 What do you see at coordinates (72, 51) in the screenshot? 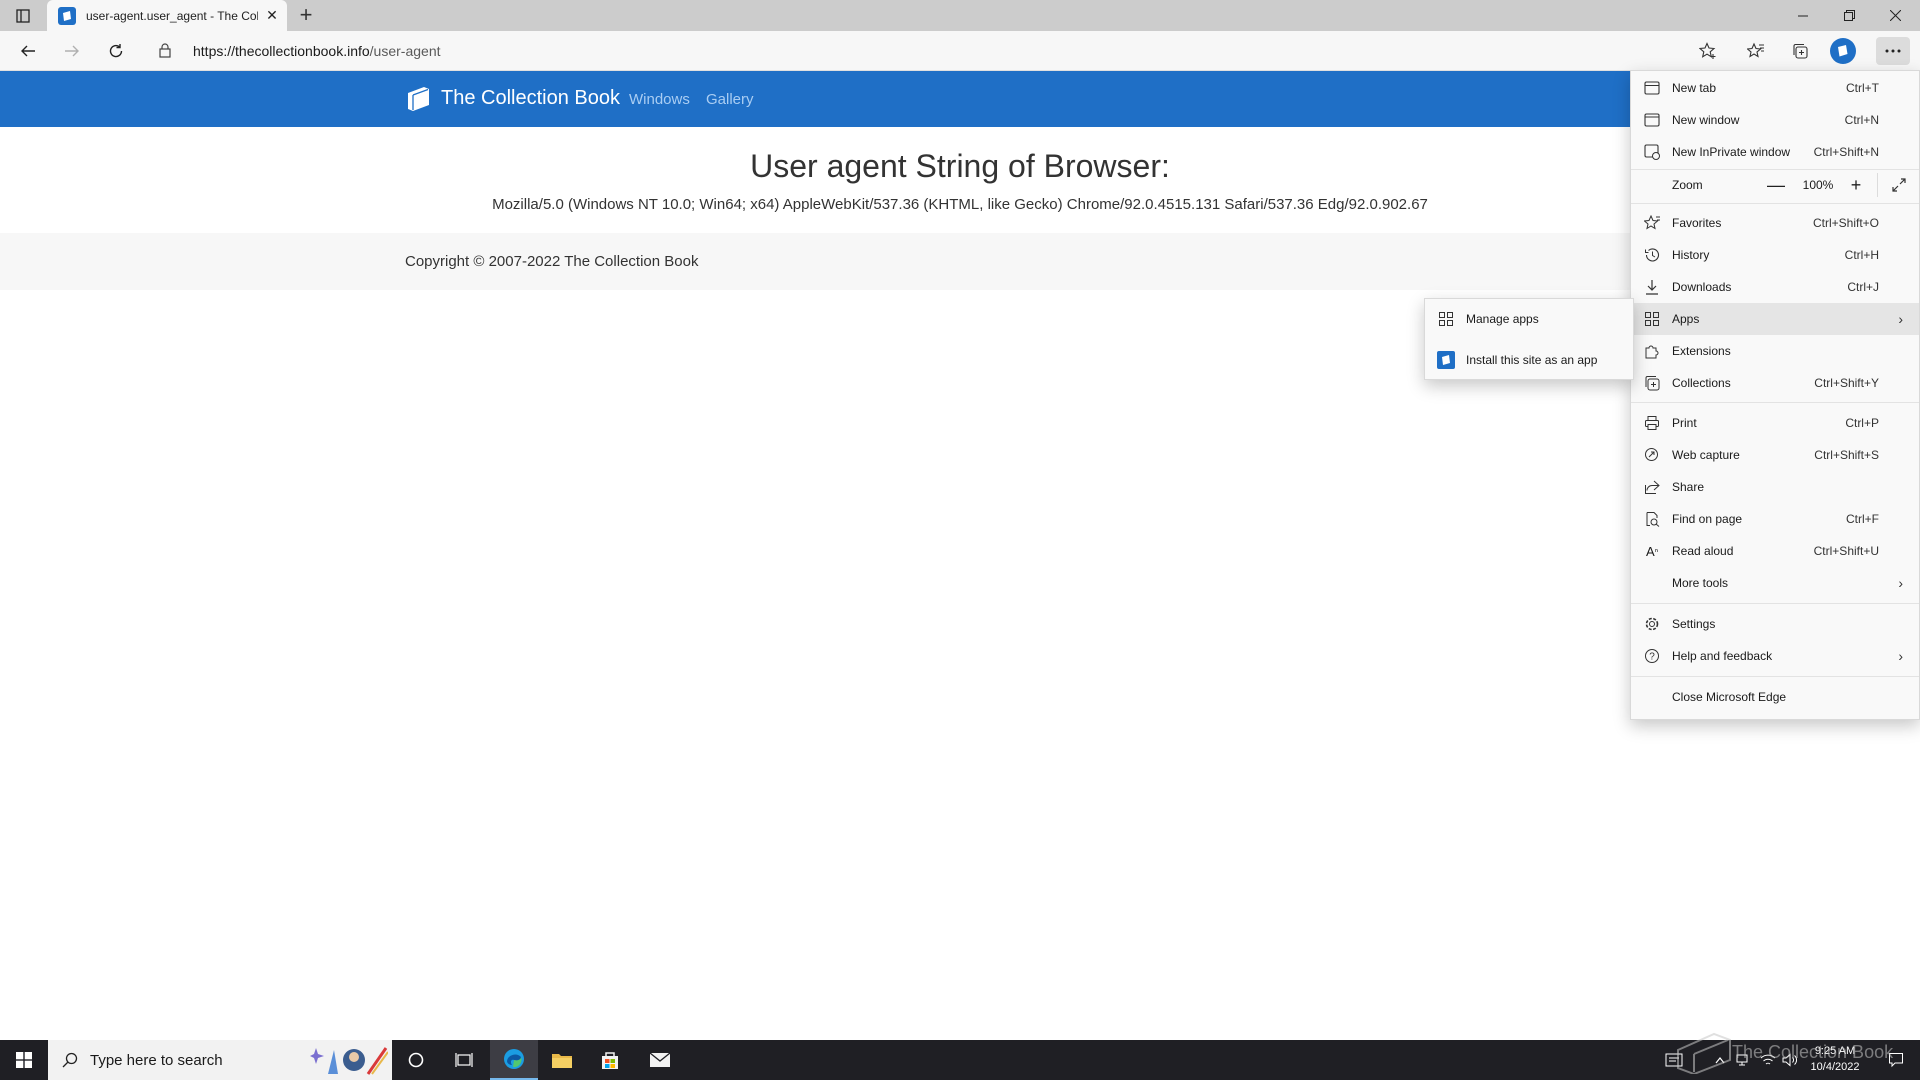
I see `forward-arrow-icon` at bounding box center [72, 51].